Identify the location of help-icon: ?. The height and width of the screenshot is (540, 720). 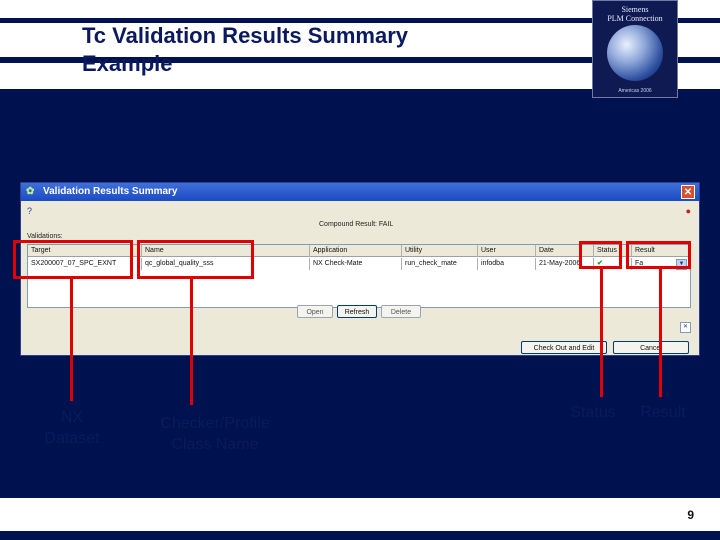
(29, 211).